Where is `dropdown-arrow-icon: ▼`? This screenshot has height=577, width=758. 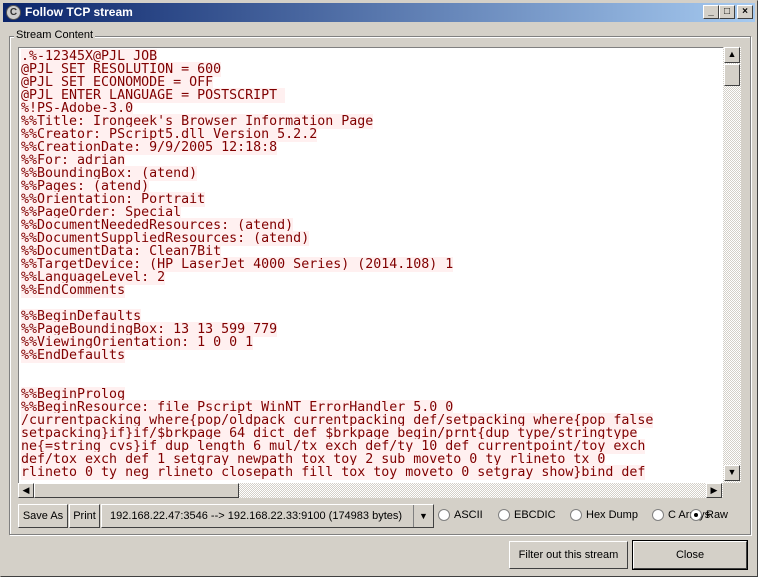
dropdown-arrow-icon: ▼ is located at coordinates (423, 516).